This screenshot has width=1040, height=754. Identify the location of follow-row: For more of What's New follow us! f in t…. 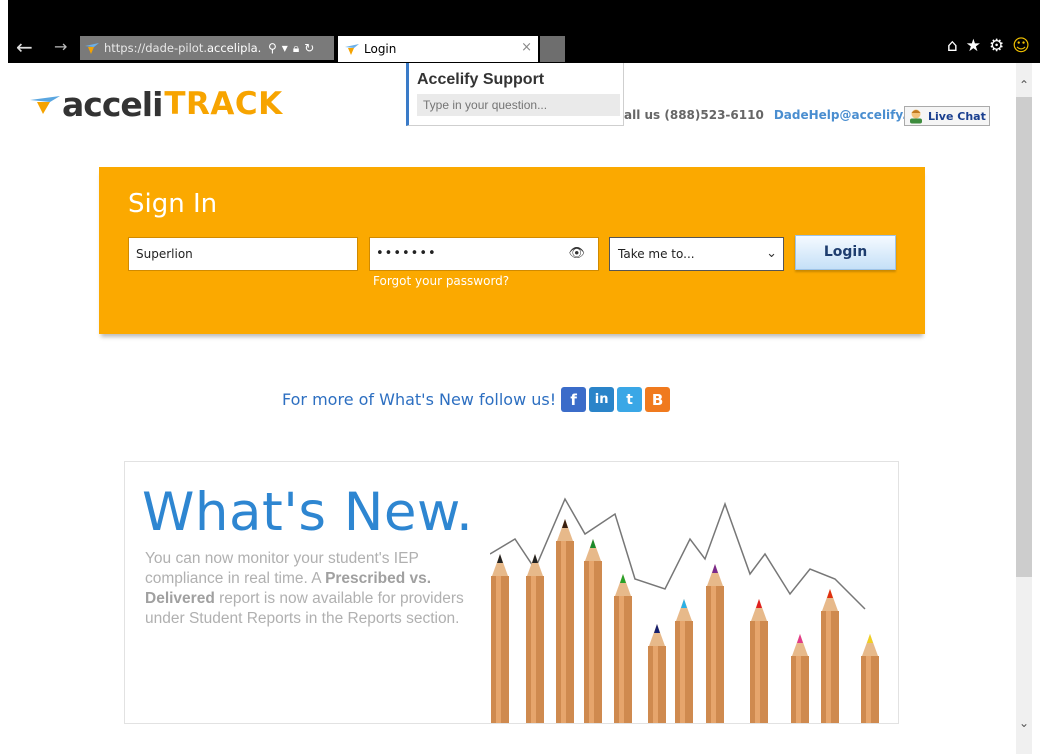
(477, 399).